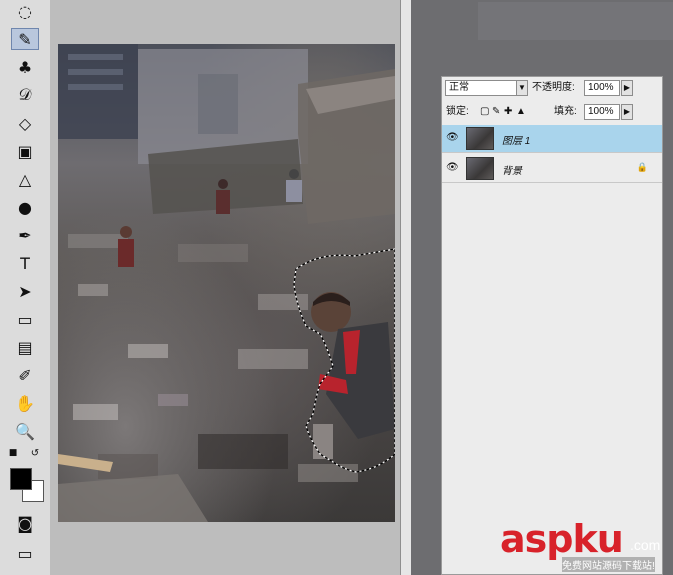 The height and width of the screenshot is (575, 673). Describe the element at coordinates (25, 95) in the screenshot. I see `history-brush-icon: 𝒟` at that location.